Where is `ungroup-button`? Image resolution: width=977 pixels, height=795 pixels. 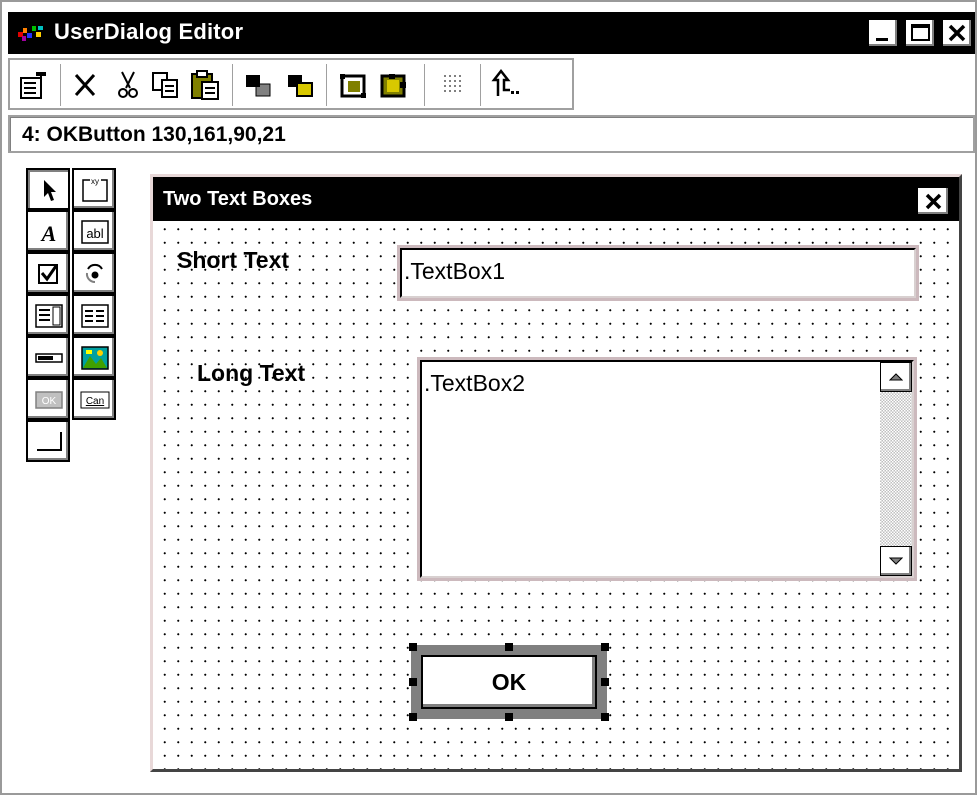 ungroup-button is located at coordinates (394, 85).